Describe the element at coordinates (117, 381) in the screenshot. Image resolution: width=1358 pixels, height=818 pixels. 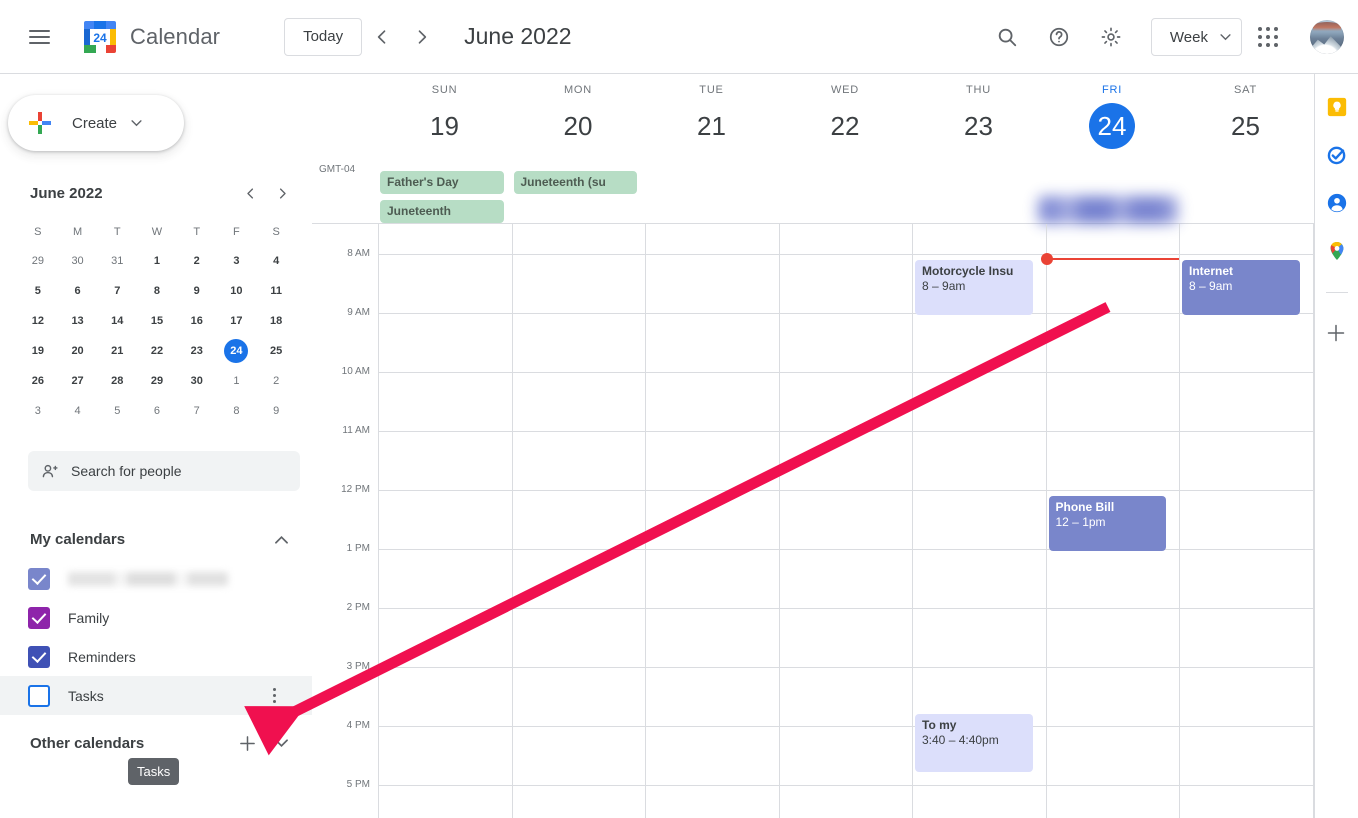
I see `mini-calendar-day: 28` at that location.